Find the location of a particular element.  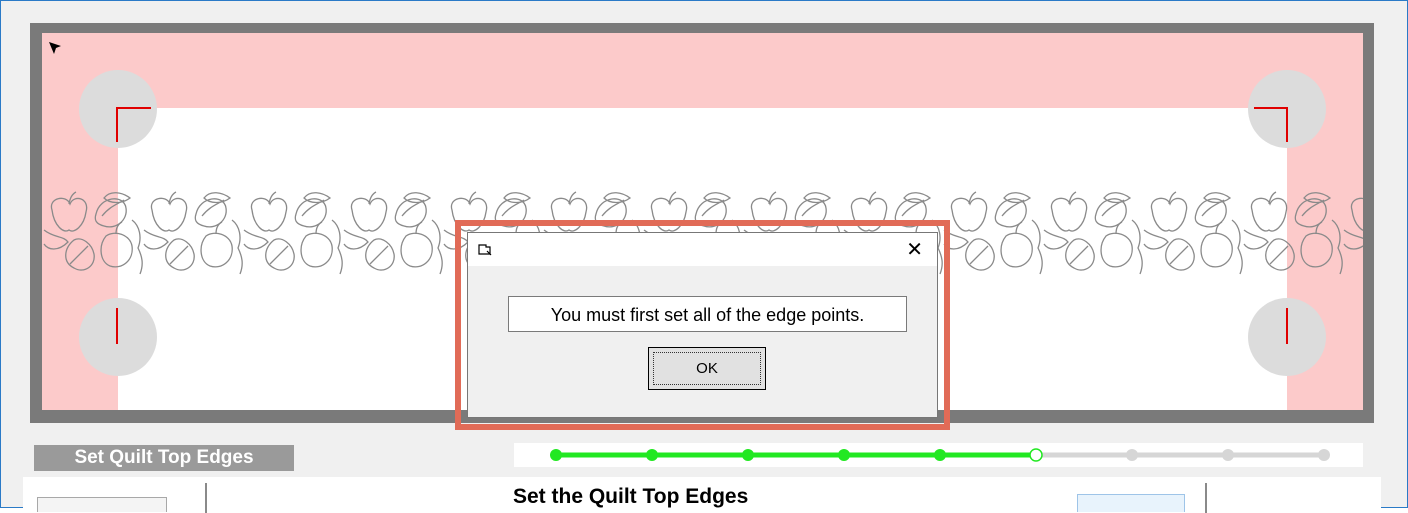

ok-button-label: OK is located at coordinates (707, 368).